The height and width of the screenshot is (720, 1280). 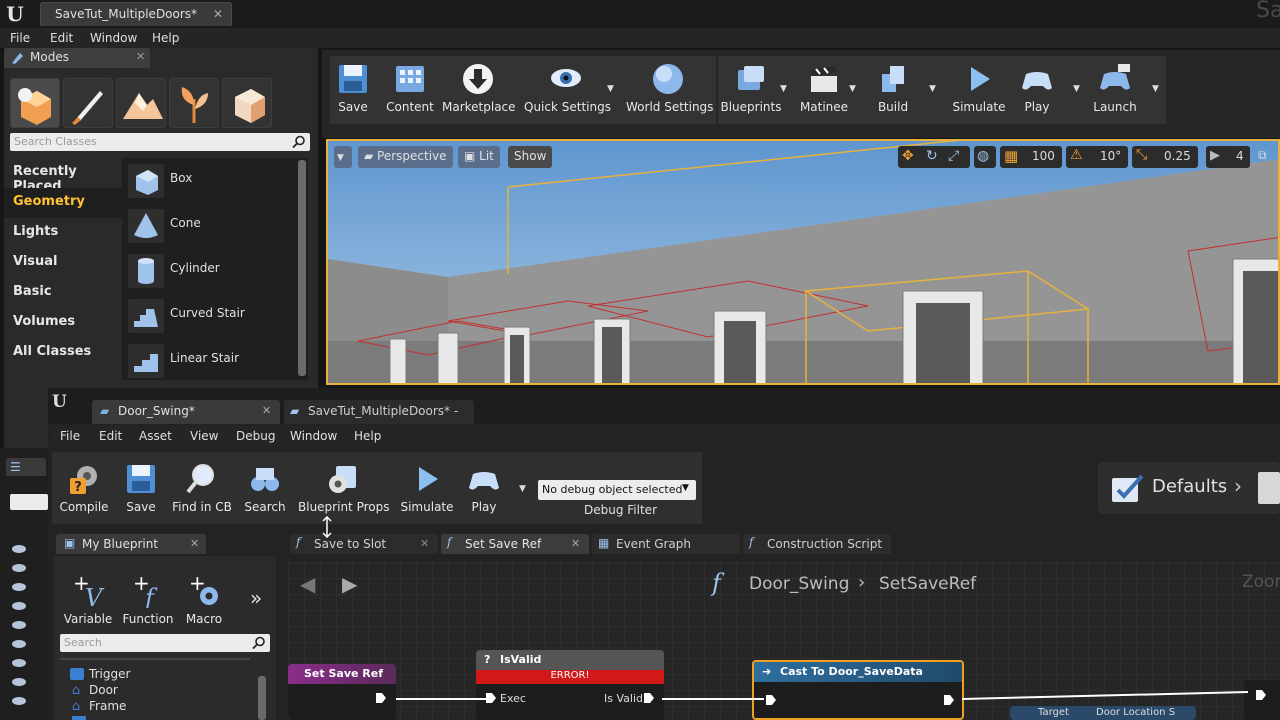 What do you see at coordinates (136, 14) in the screenshot?
I see `main-level-tab: SaveTut_MultipleDoors* ✕` at bounding box center [136, 14].